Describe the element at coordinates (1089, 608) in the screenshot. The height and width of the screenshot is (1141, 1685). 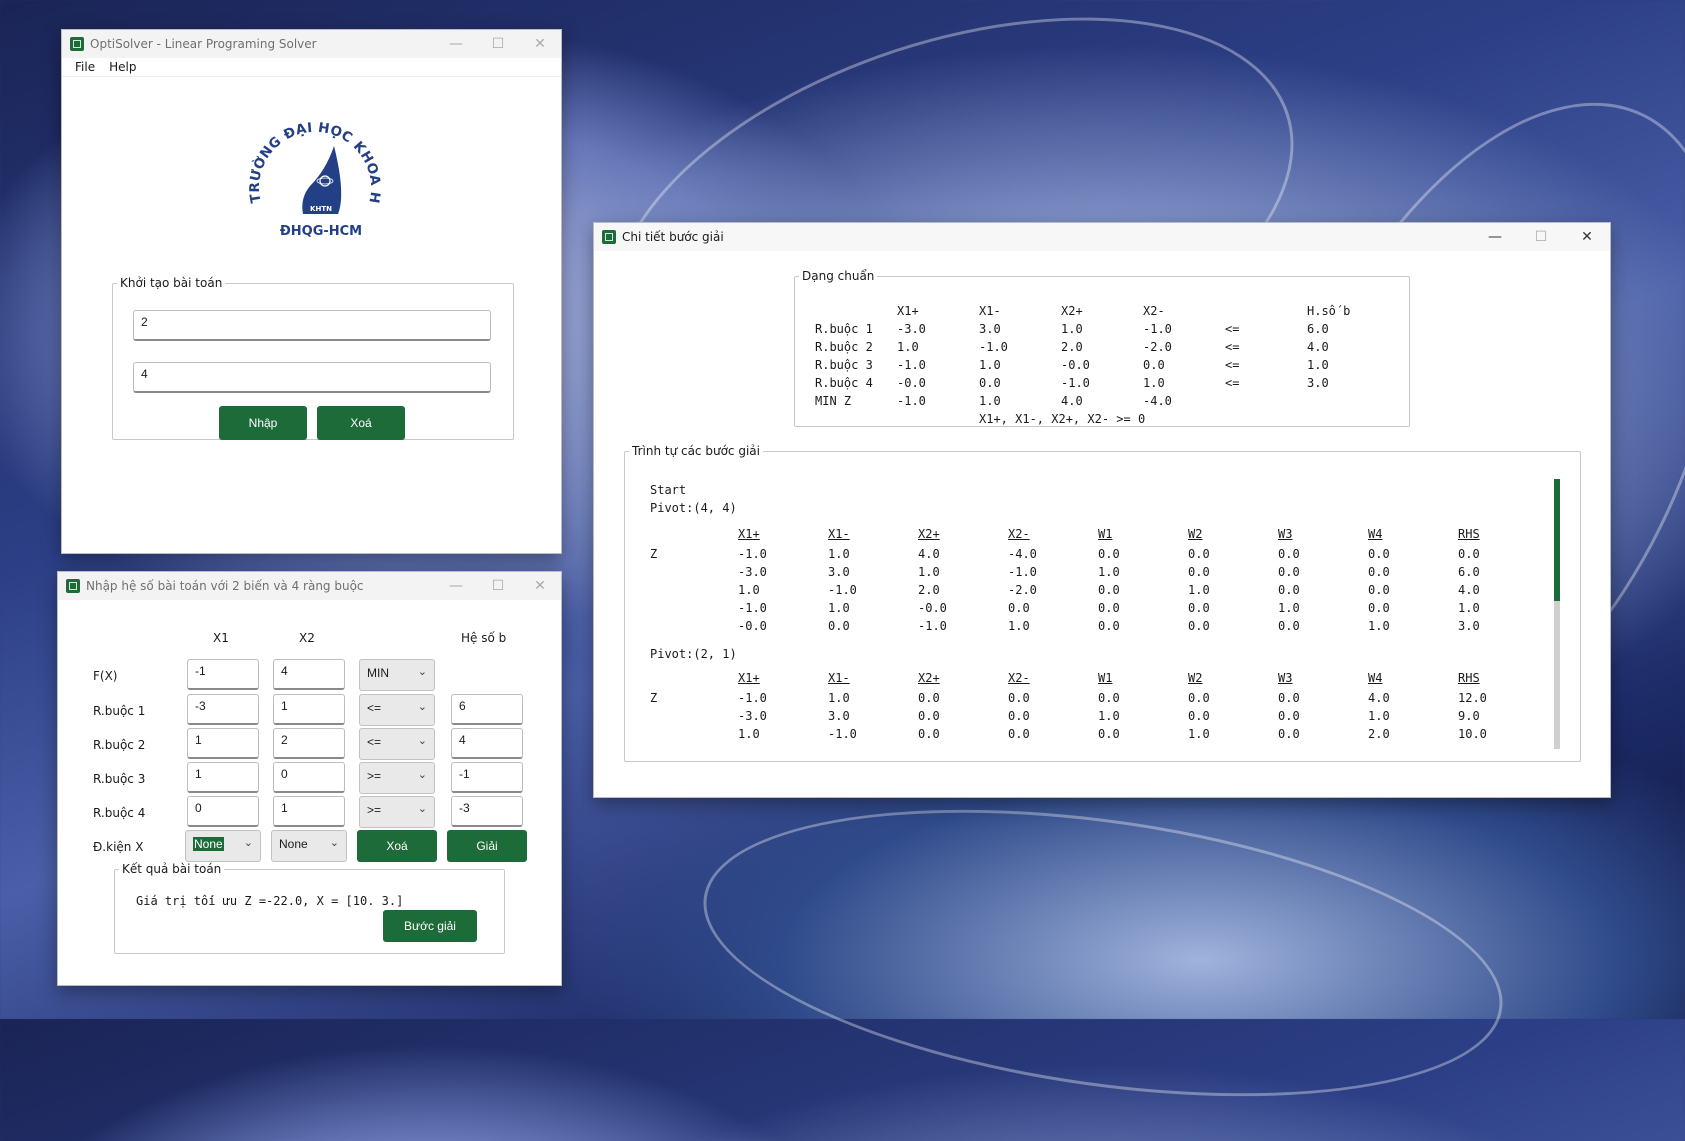
I see `tableau-row: -1.0 1.0 -0.0 0.0 0.0 0.0 1.0 0.0 1.0` at that location.